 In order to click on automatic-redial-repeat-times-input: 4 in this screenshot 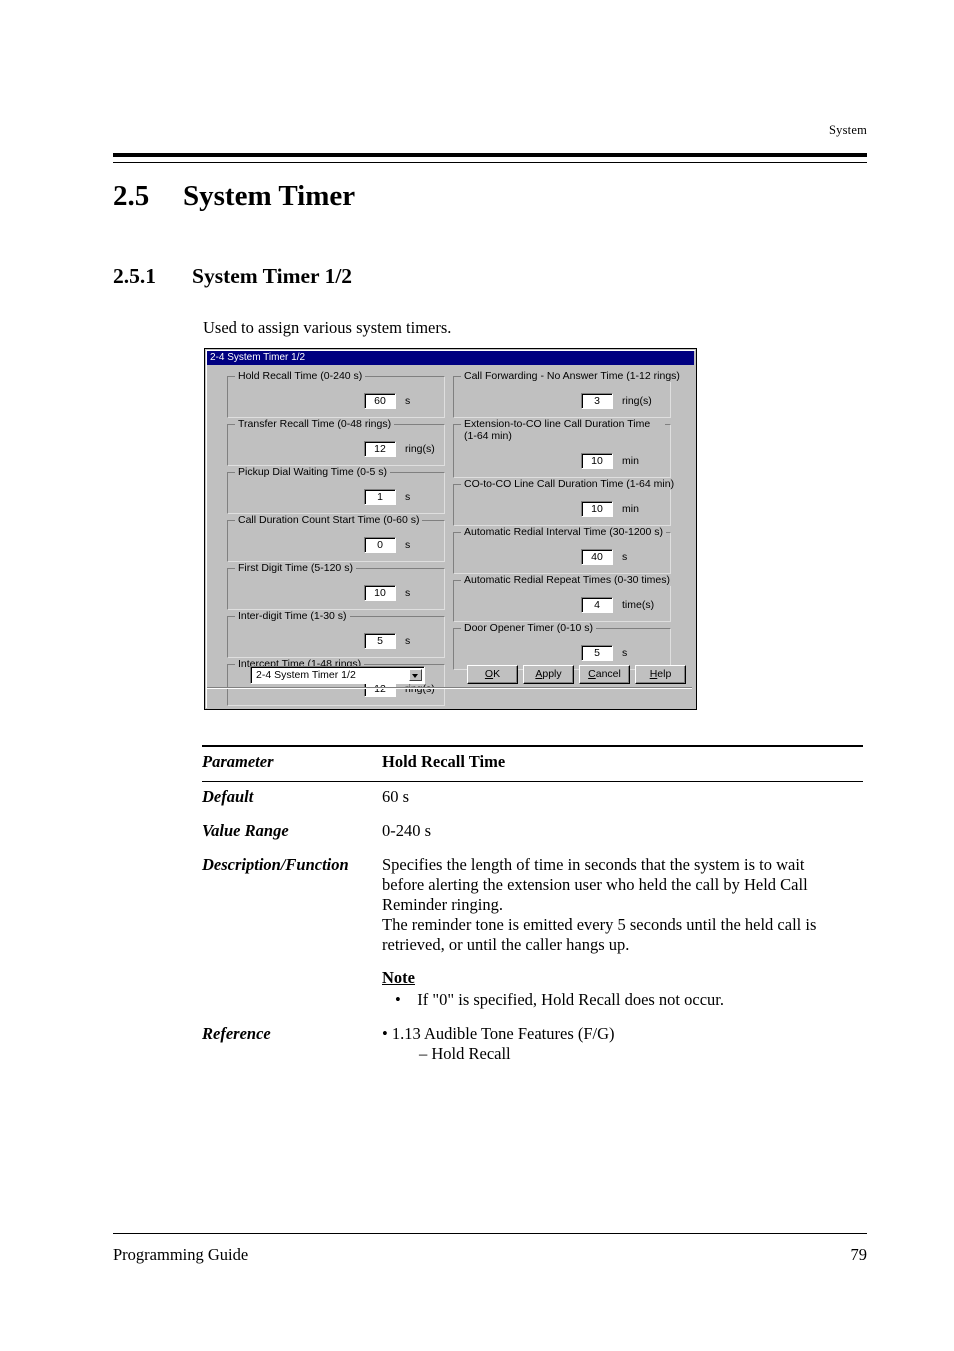, I will do `click(597, 605)`.